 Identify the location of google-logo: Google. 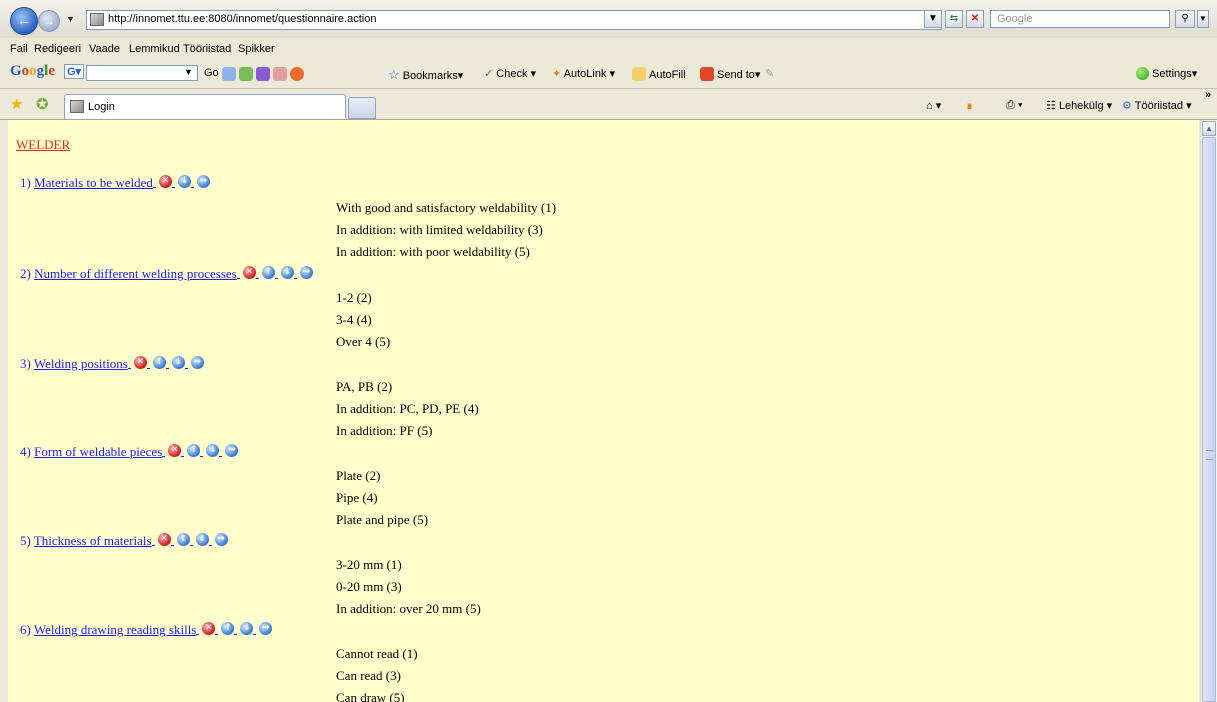
(33, 71).